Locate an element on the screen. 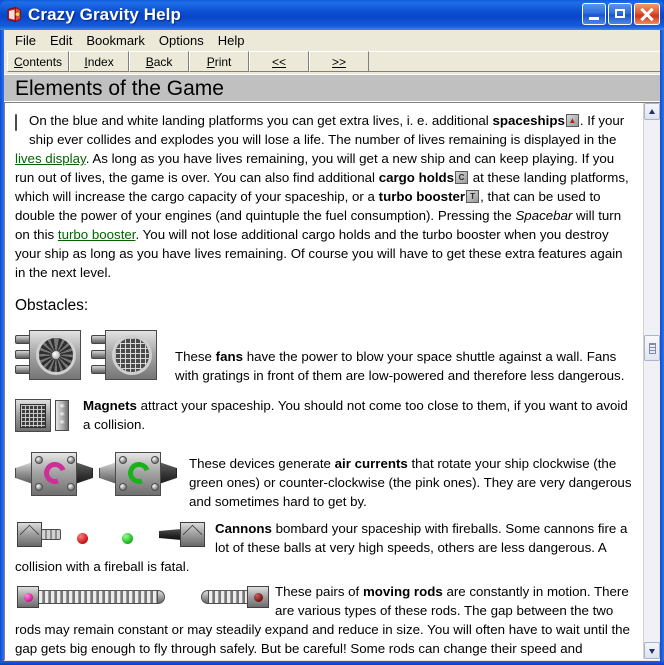 The height and width of the screenshot is (665, 664). toolbar-filler is located at coordinates (514, 61).